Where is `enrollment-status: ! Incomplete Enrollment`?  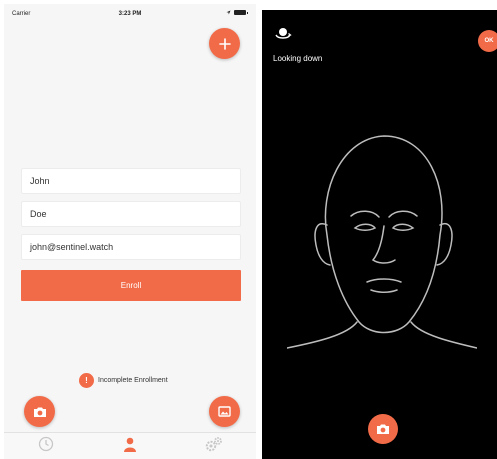 enrollment-status: ! Incomplete Enrollment is located at coordinates (123, 380).